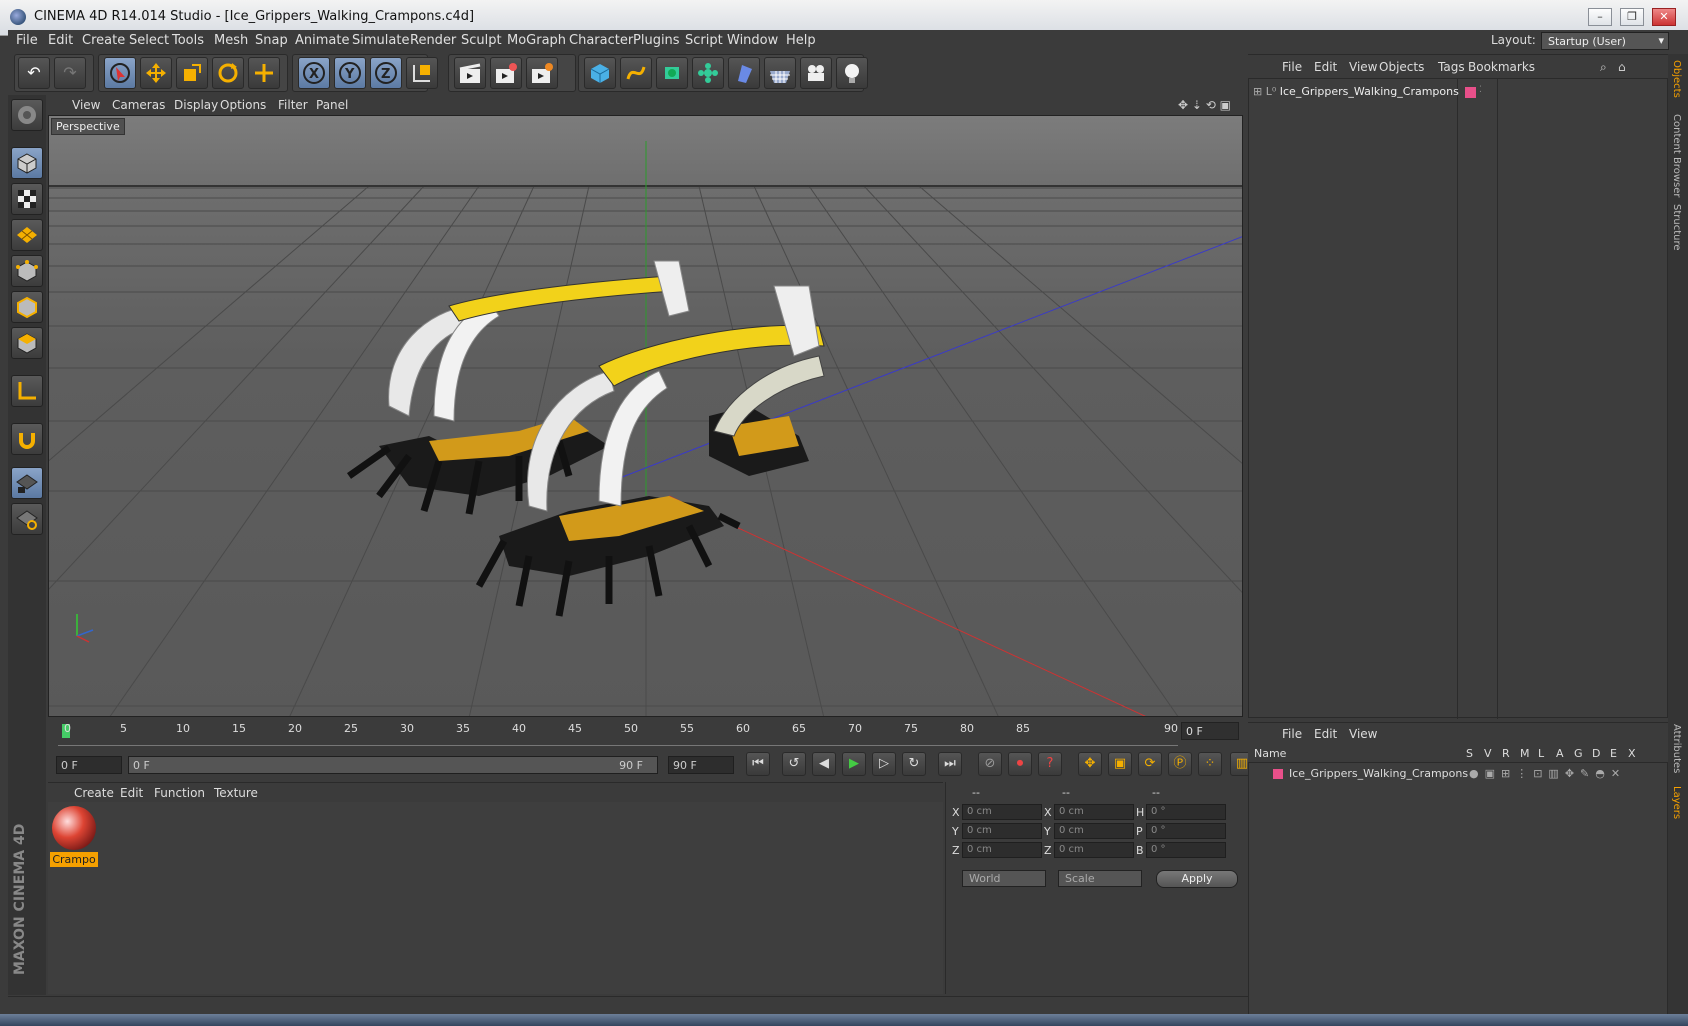 This screenshot has height=1026, width=1688. I want to click on layers-menu-view: View, so click(1363, 734).